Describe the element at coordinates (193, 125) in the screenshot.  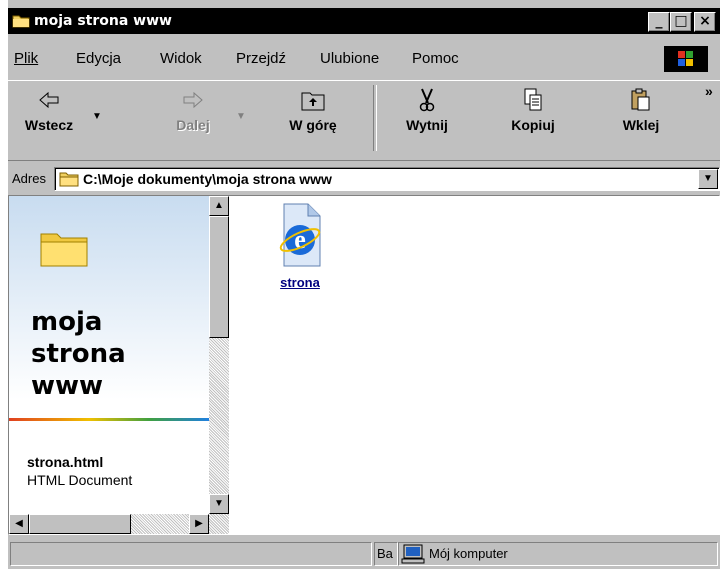
I see `forward-label: Dalej` at that location.